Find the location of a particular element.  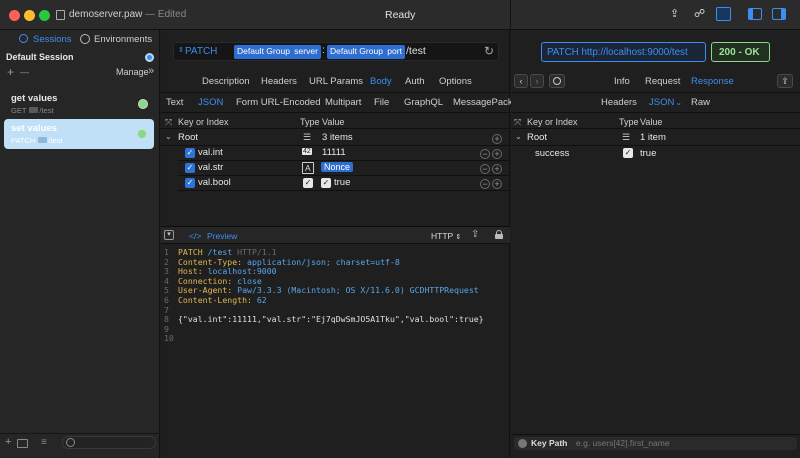

tab-request: Request is located at coordinates (662, 81).